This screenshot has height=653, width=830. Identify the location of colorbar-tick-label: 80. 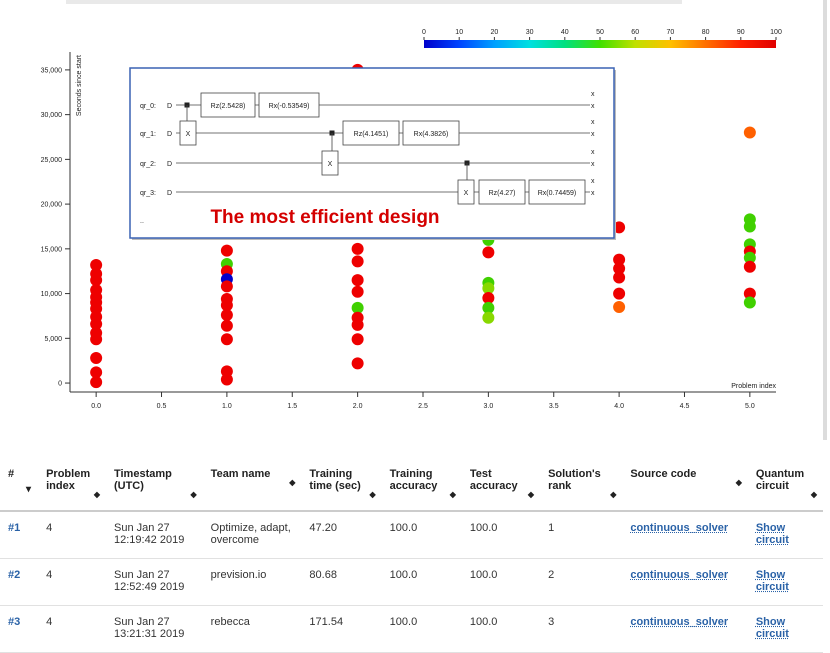
(706, 32).